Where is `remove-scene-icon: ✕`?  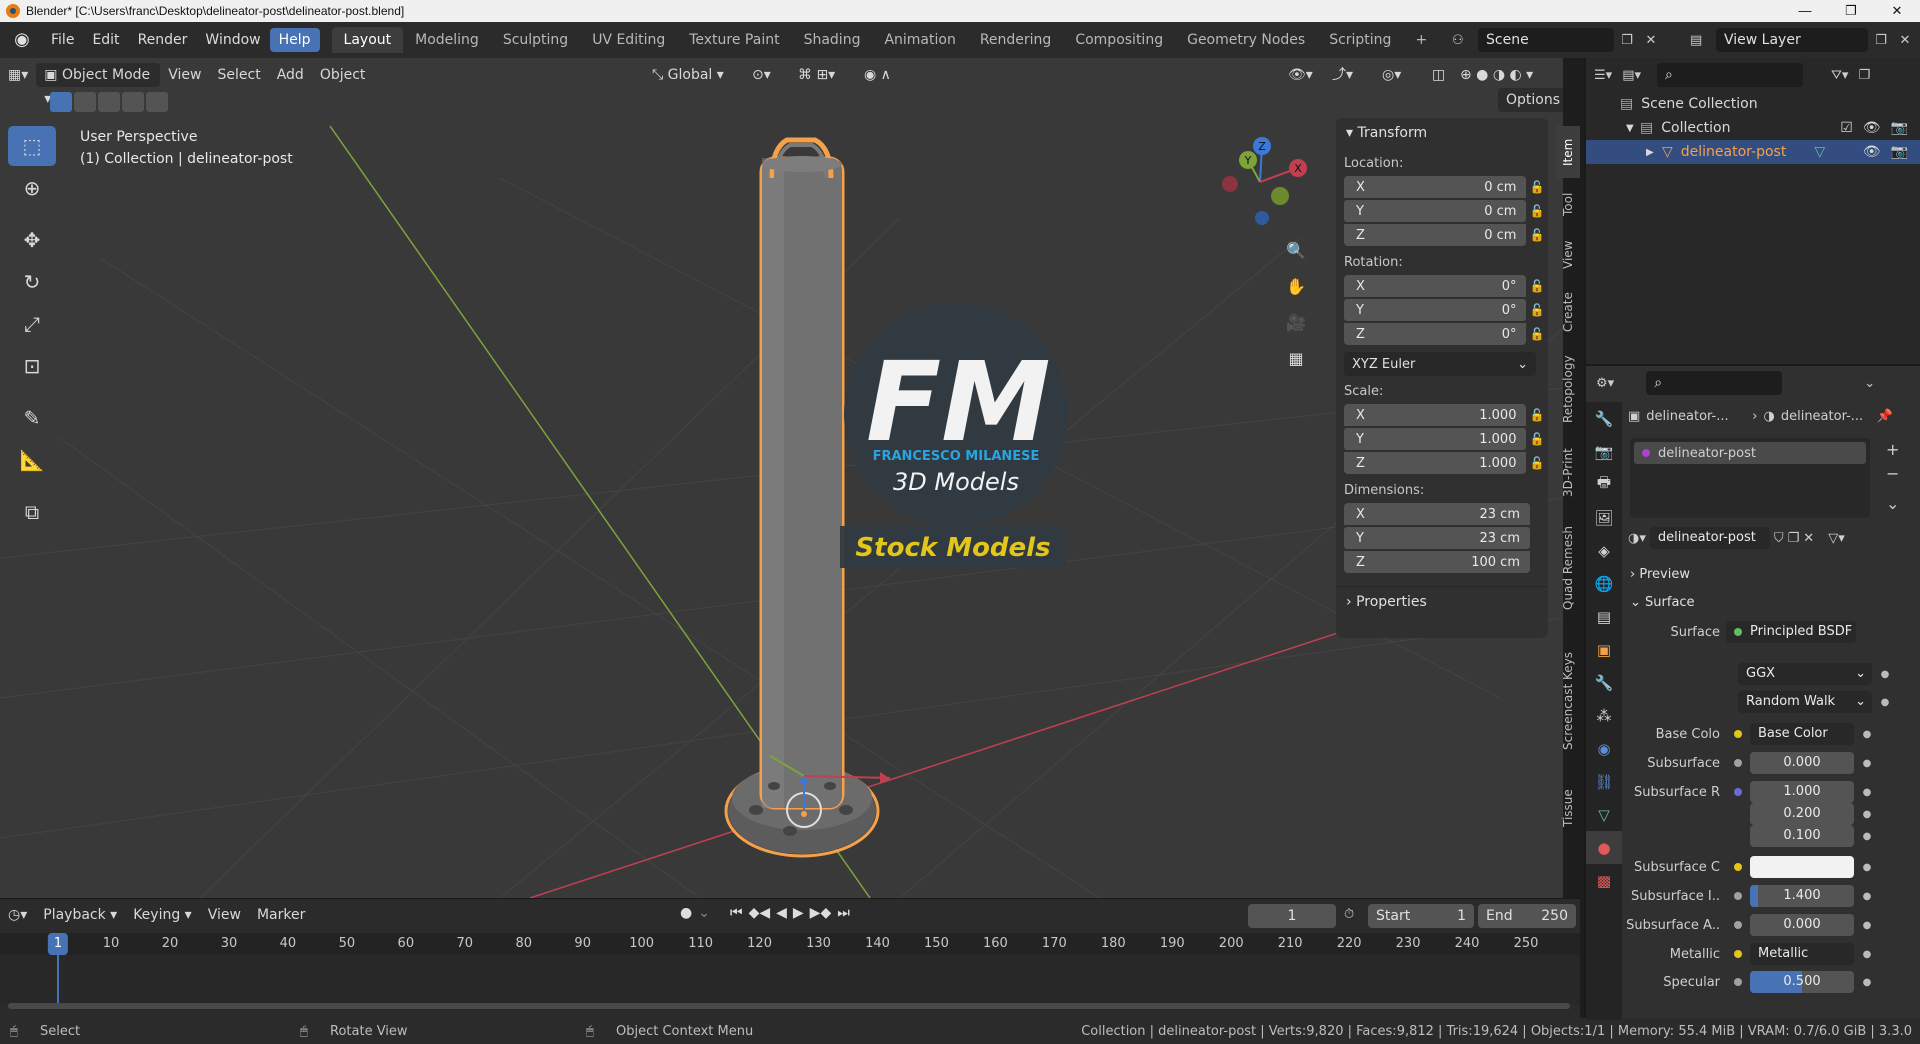 remove-scene-icon: ✕ is located at coordinates (1651, 40).